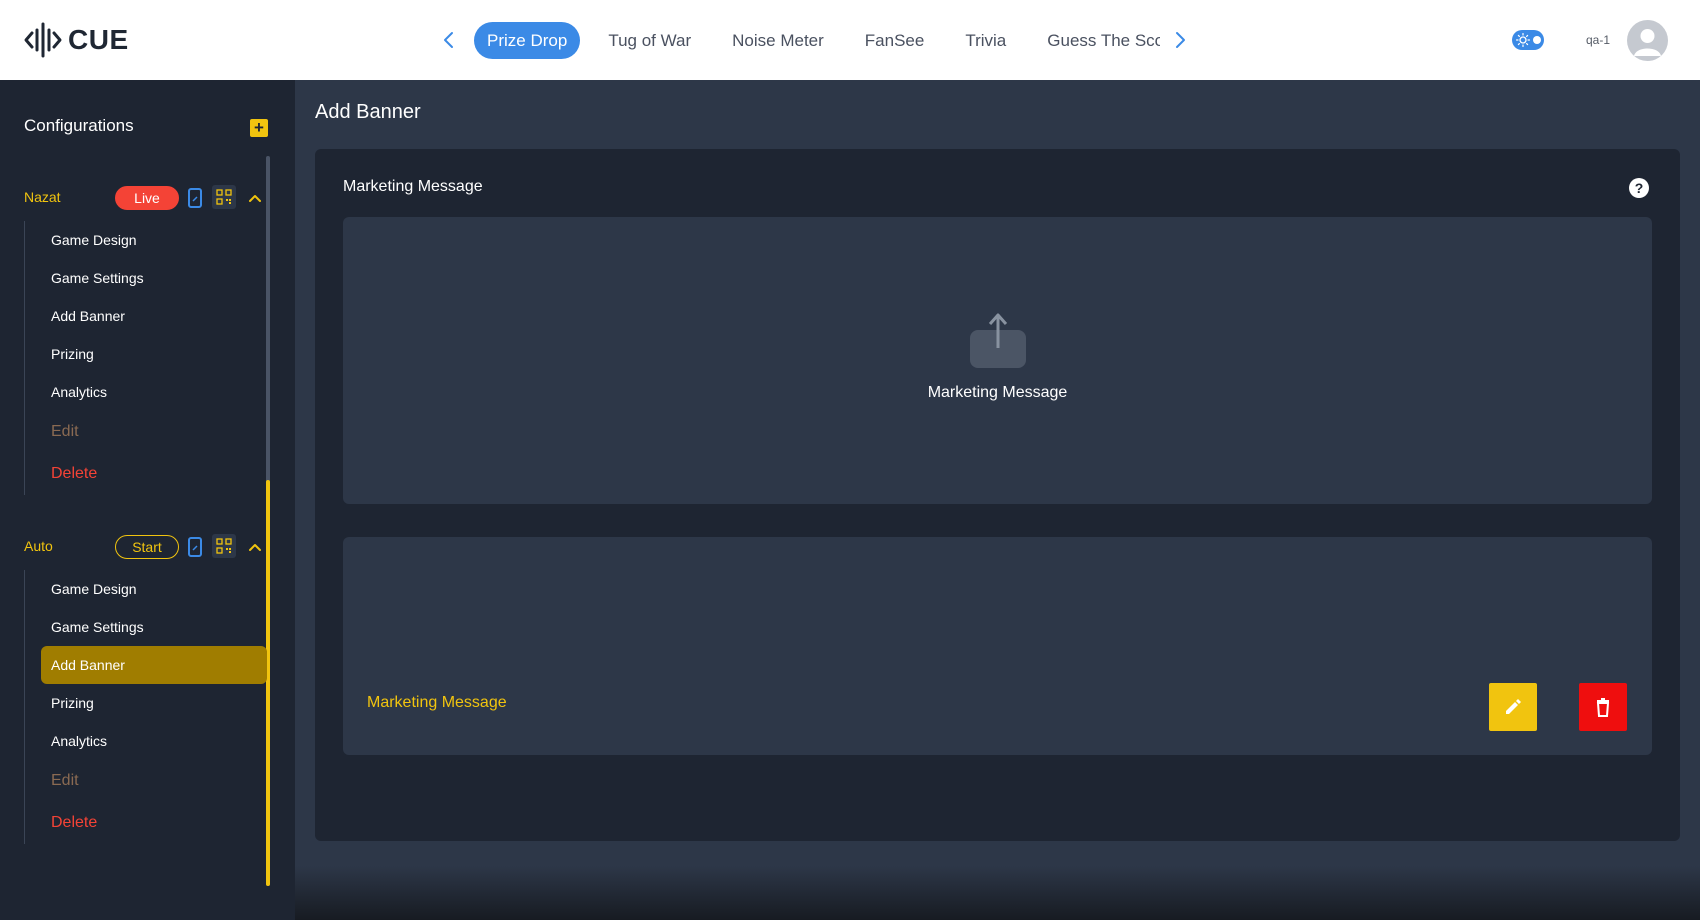 Image resolution: width=1700 pixels, height=920 pixels. I want to click on chevron-left-icon, so click(449, 40).